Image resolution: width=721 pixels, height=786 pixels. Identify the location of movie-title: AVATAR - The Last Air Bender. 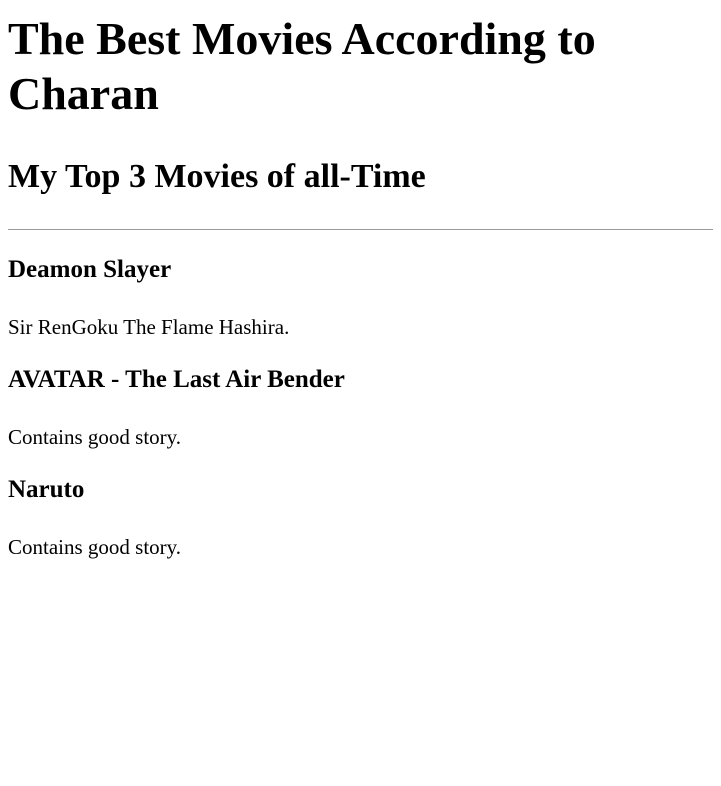
(176, 379).